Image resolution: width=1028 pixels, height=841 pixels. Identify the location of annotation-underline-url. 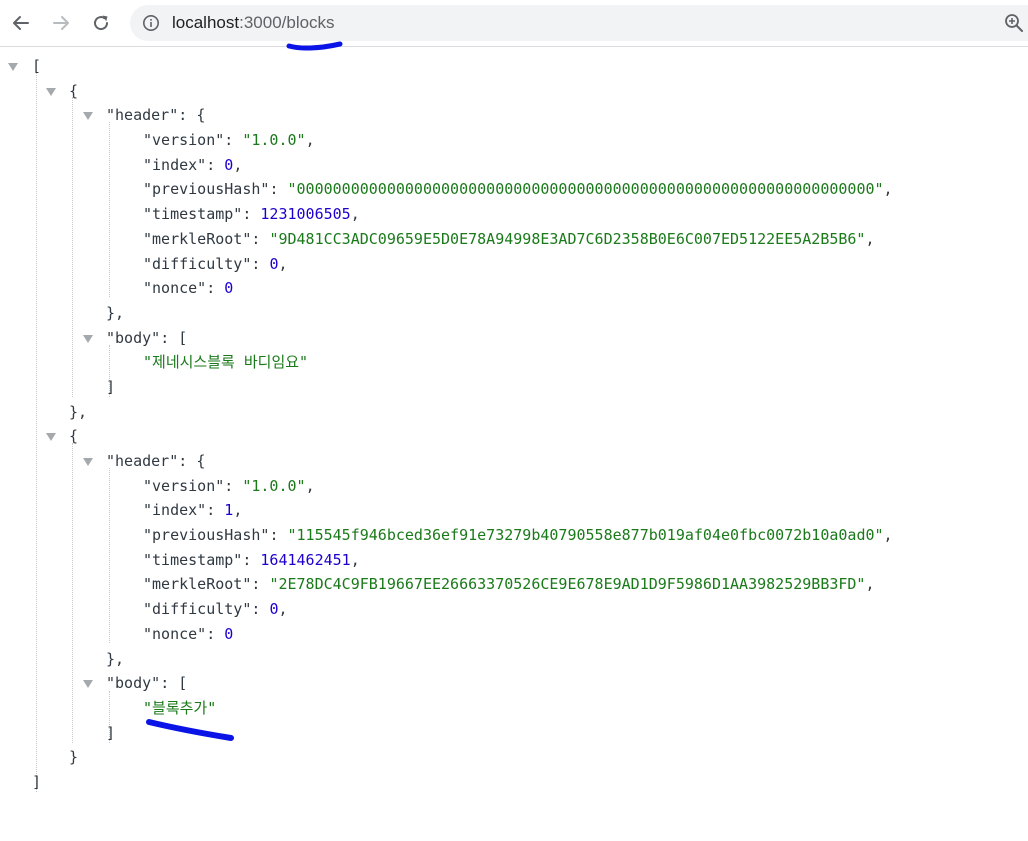
(314, 46).